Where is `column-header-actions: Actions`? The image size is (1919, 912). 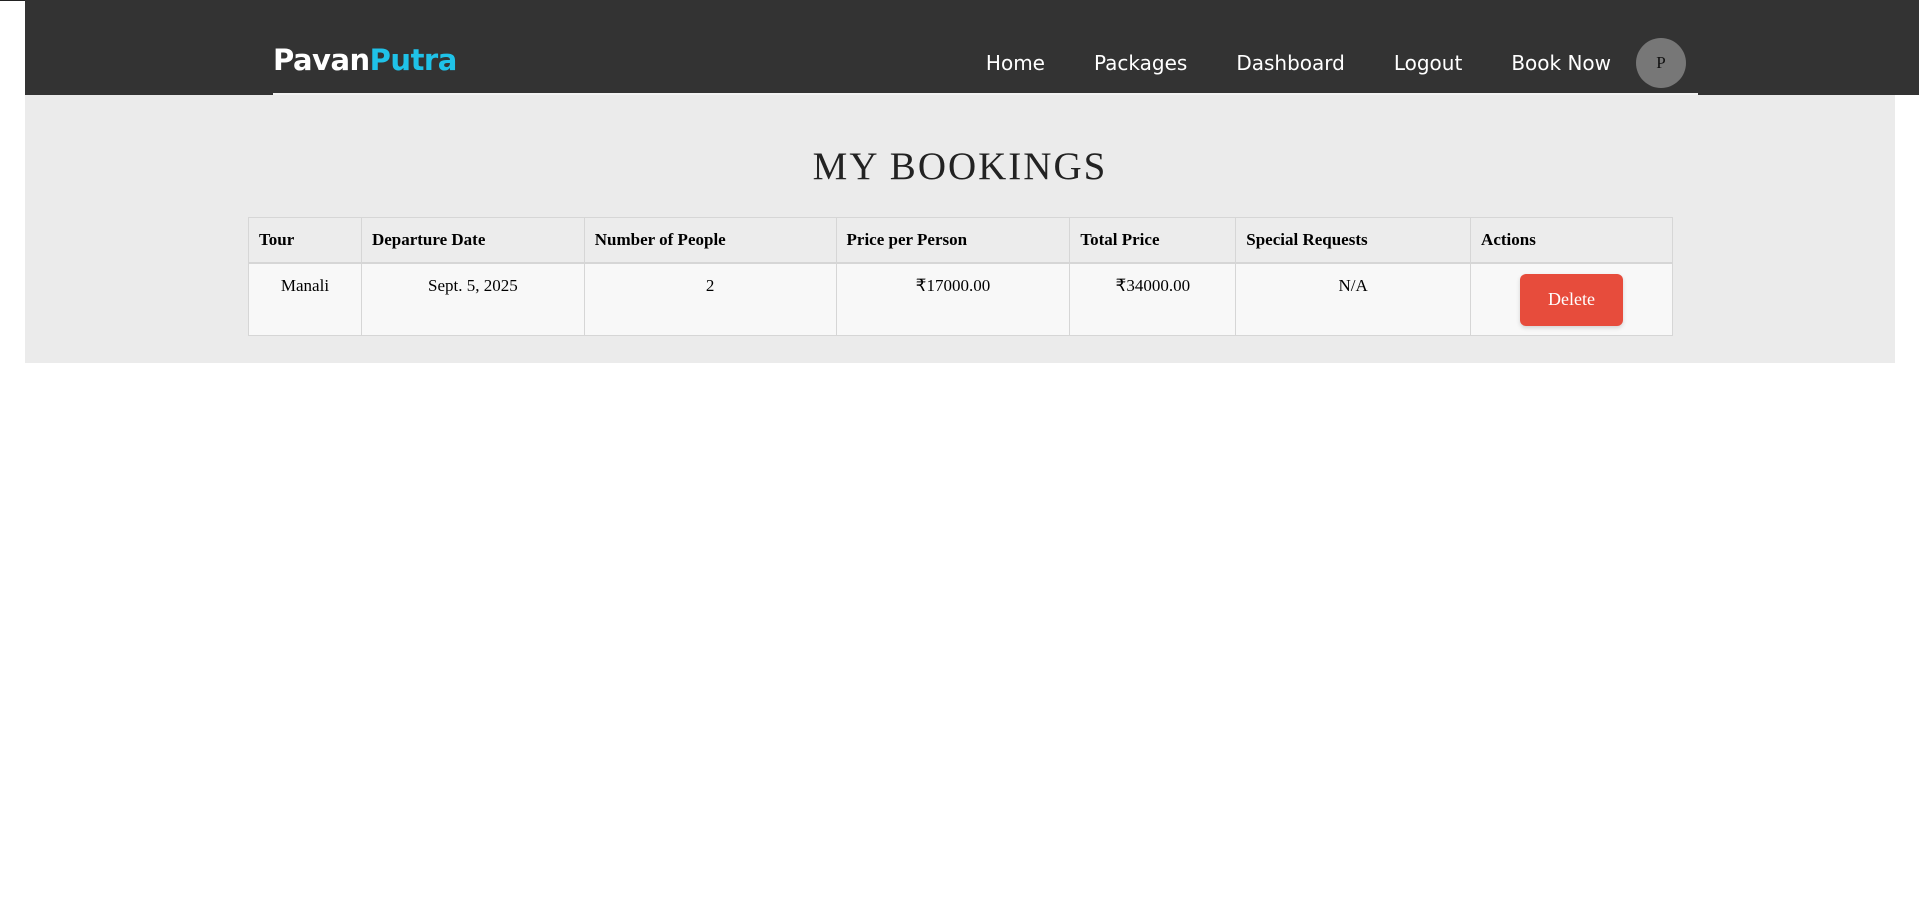 column-header-actions: Actions is located at coordinates (1571, 240).